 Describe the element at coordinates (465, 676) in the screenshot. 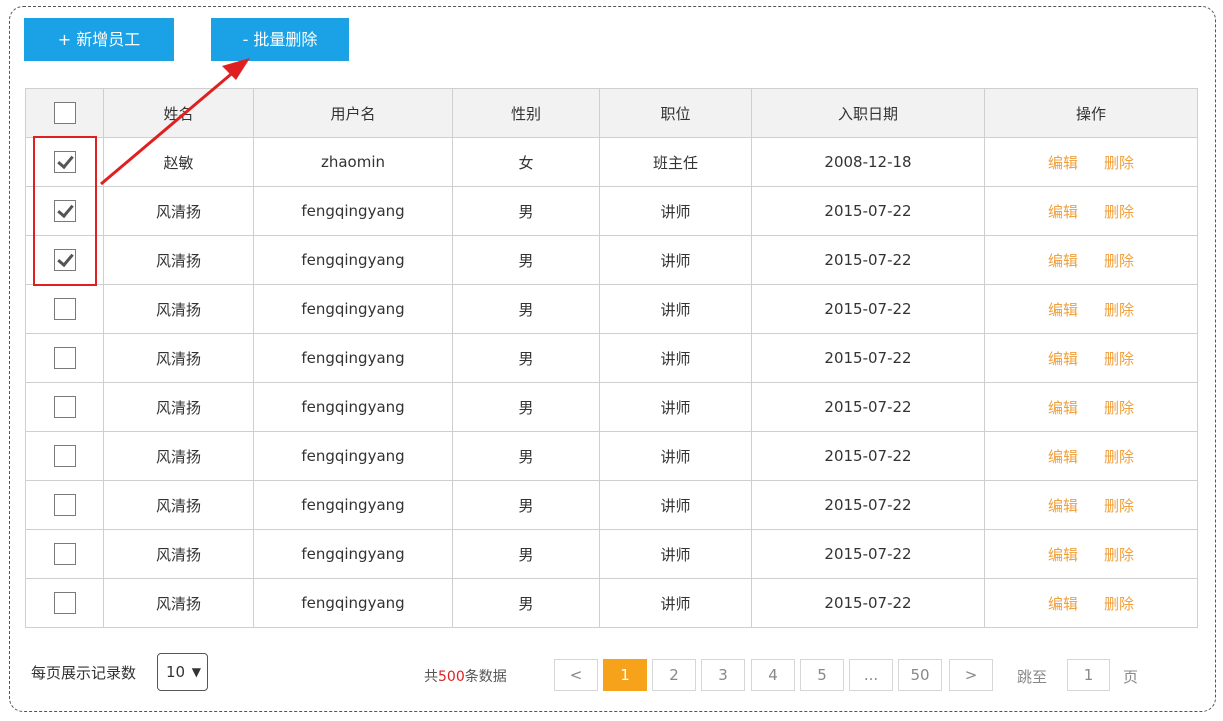

I see `total-records: 共500条数据` at that location.